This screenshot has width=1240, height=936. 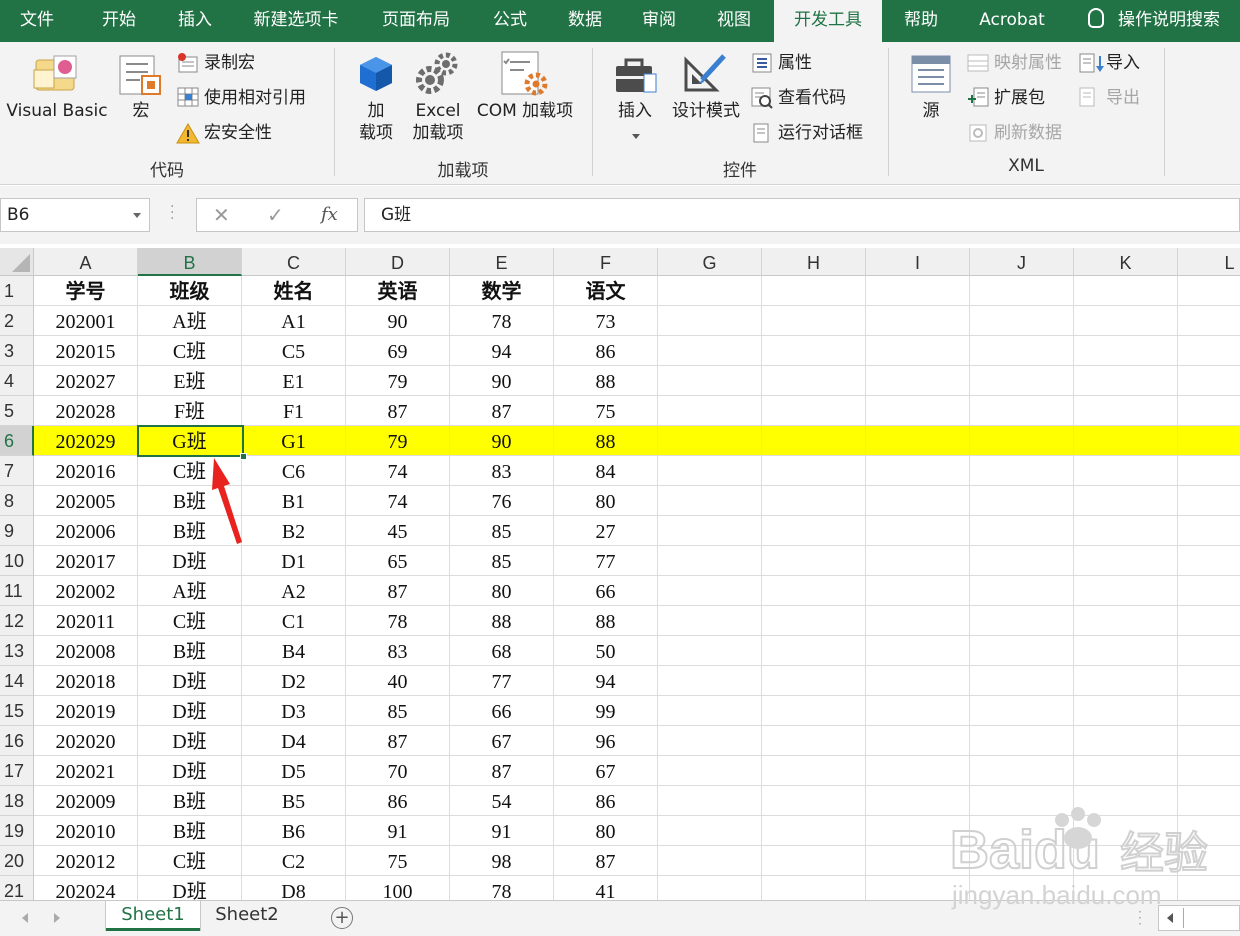 I want to click on cell-d13: 83, so click(x=398, y=651).